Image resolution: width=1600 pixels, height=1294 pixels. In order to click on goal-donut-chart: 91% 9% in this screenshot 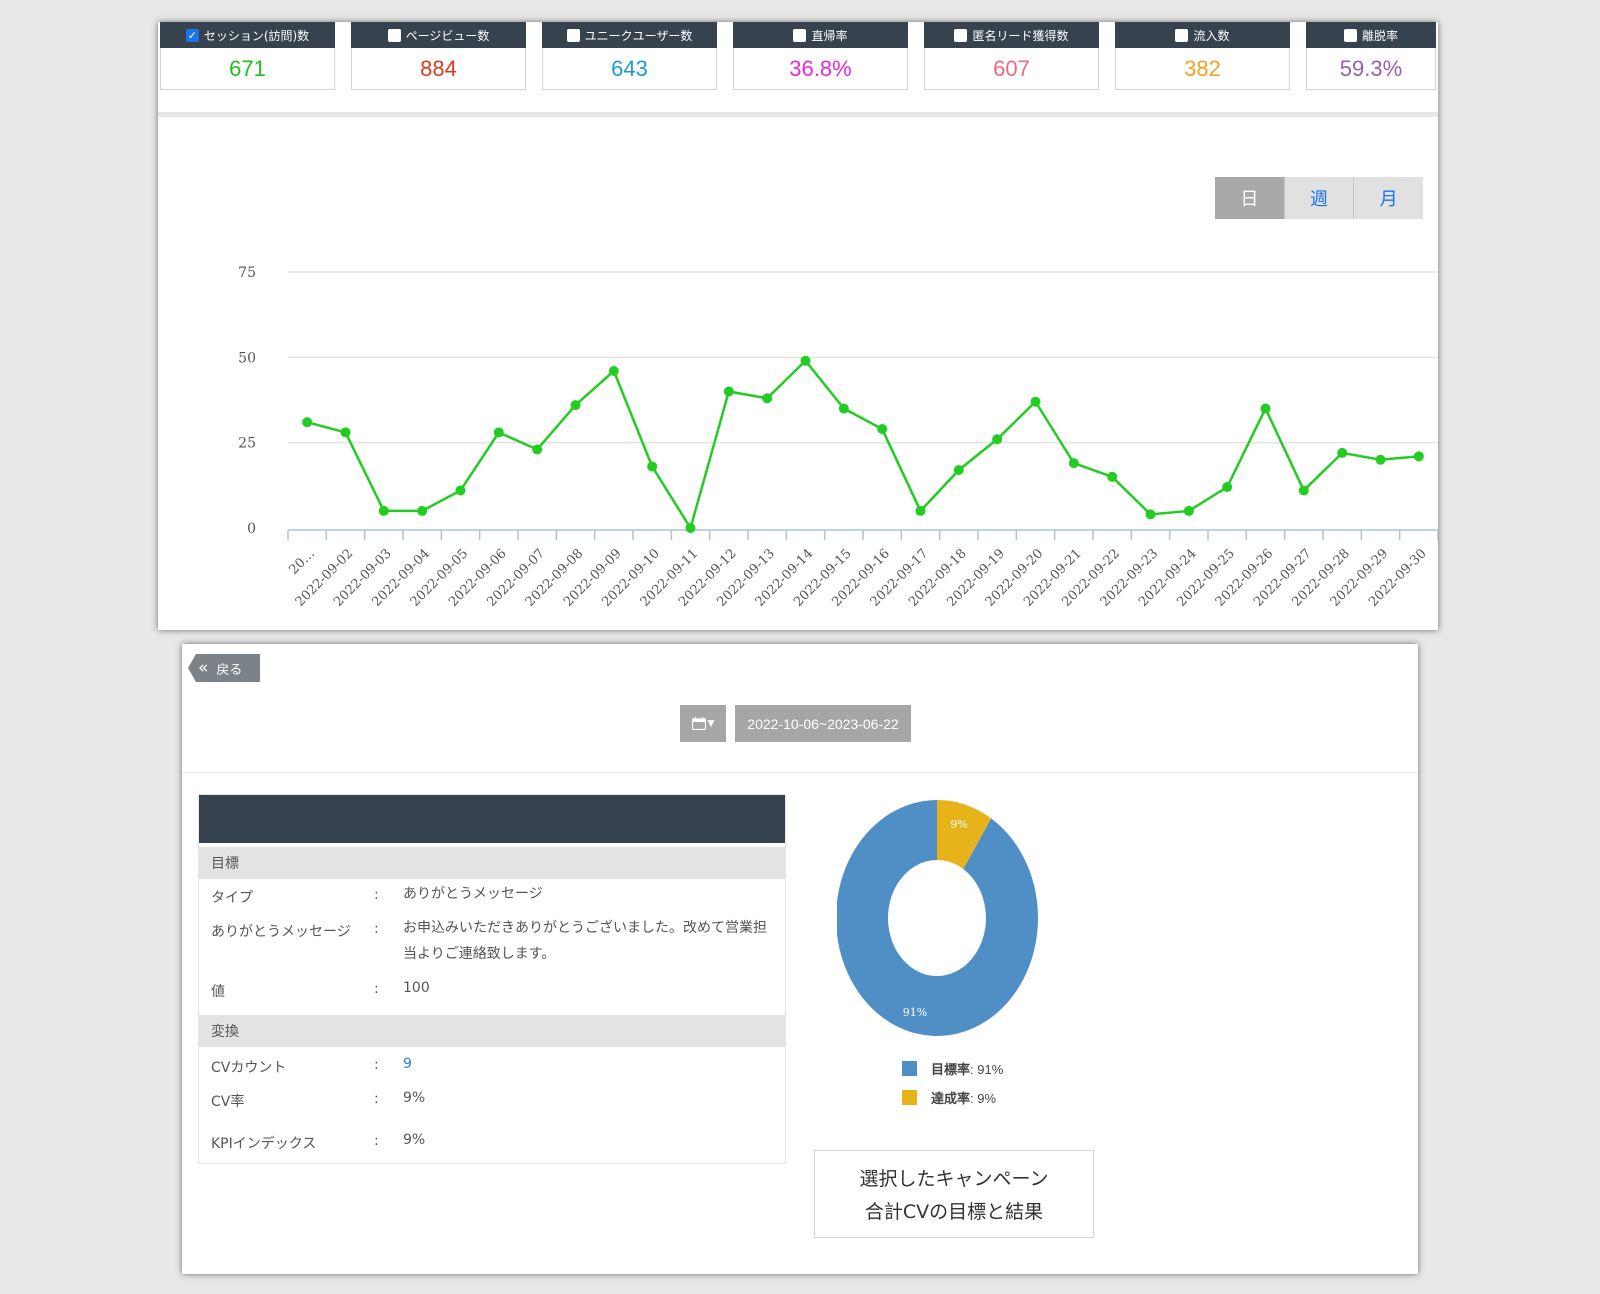, I will do `click(937, 918)`.